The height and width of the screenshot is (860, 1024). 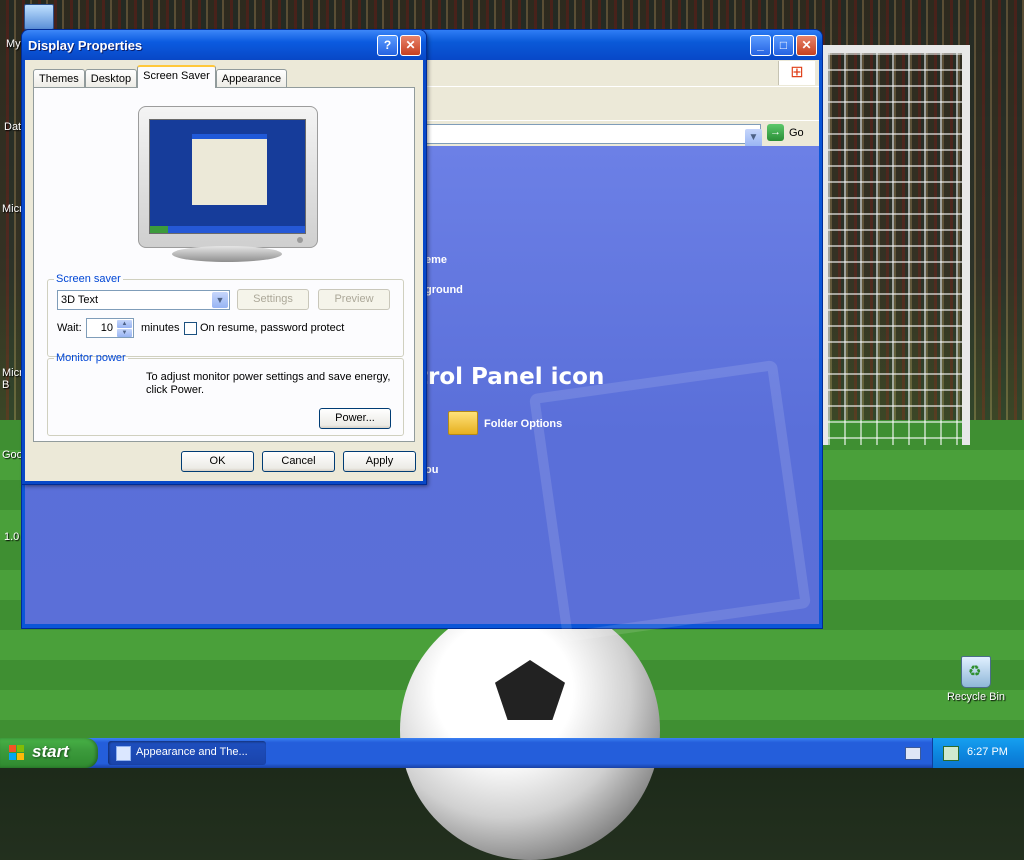 I want to click on network-icon, so click(x=951, y=753).